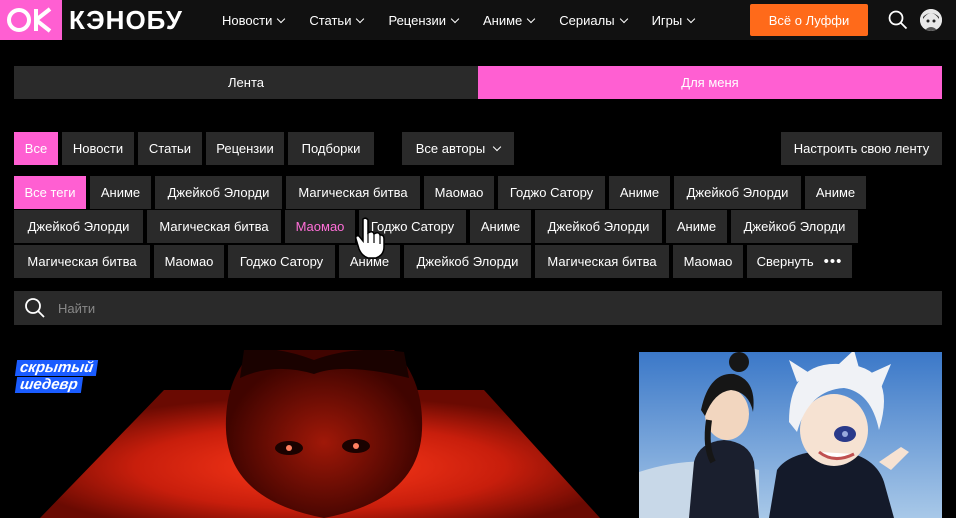 The height and width of the screenshot is (518, 956). I want to click on nav-series: Сериалы, so click(593, 20).